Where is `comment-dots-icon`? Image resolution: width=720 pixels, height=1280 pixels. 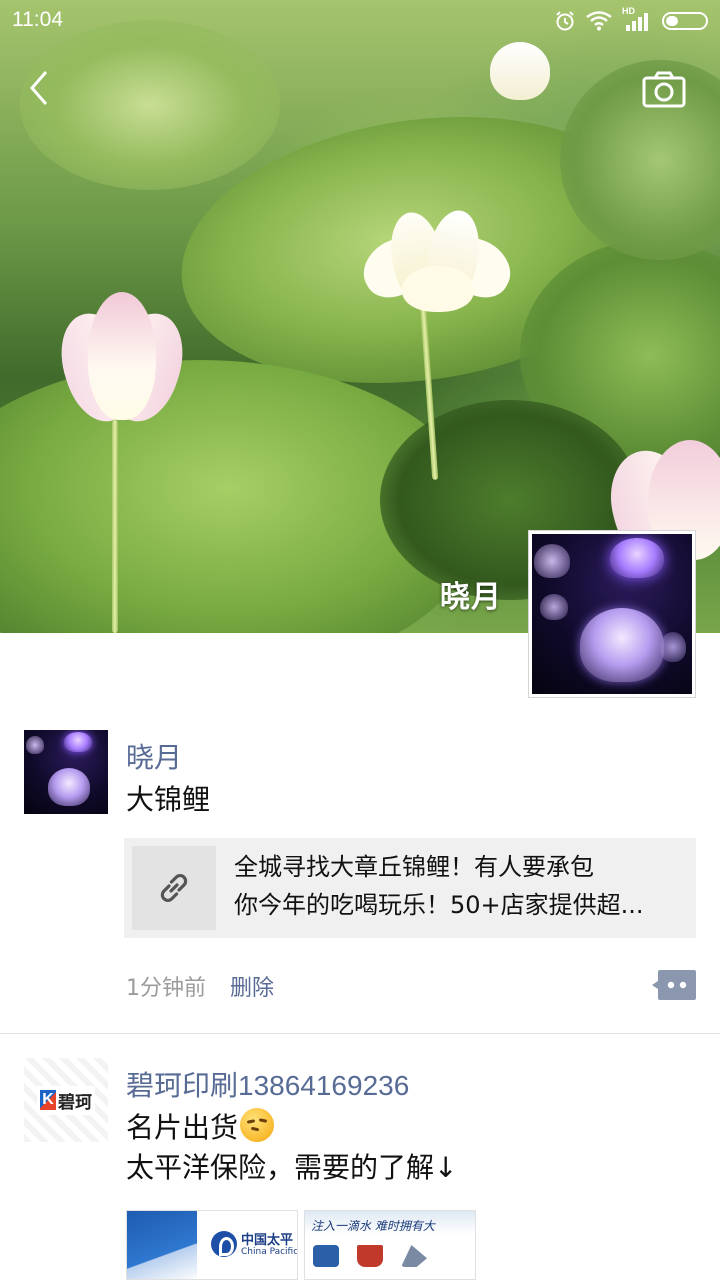 comment-dots-icon is located at coordinates (674, 985).